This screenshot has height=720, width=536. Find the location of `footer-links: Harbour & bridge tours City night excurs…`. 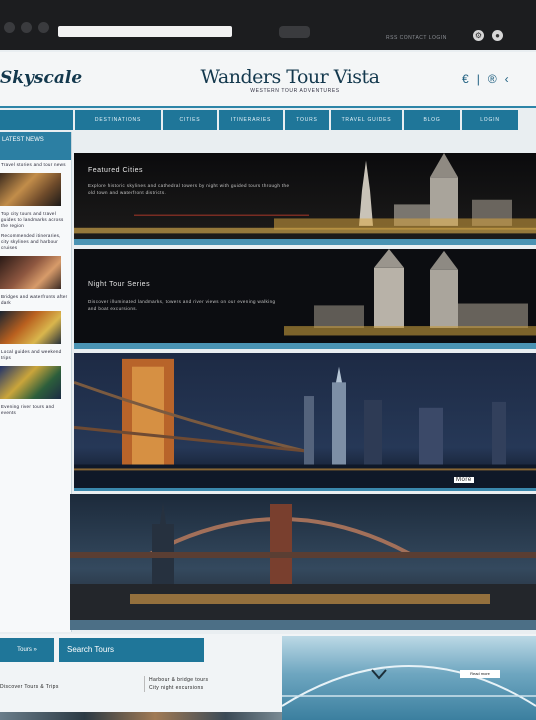

footer-links: Harbour & bridge tours City night excurs… is located at coordinates (176, 684).